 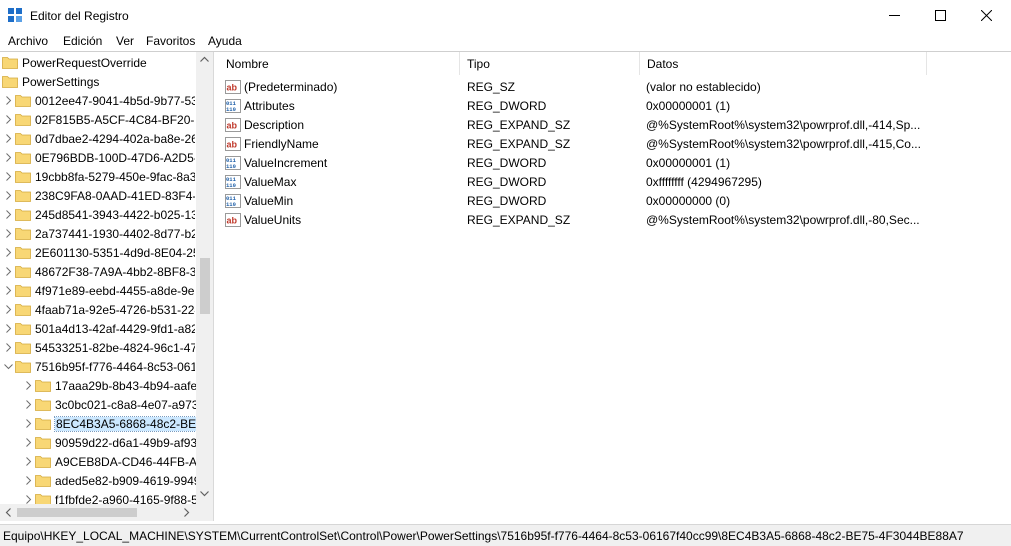 What do you see at coordinates (82, 41) in the screenshot?
I see `menu-edicion: Edición` at bounding box center [82, 41].